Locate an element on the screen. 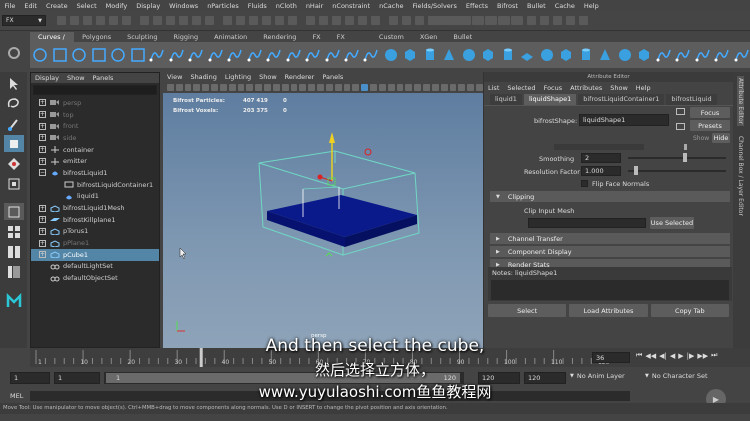 This screenshot has width=750, height=421. shelf-tab: Rigging is located at coordinates (185, 37).